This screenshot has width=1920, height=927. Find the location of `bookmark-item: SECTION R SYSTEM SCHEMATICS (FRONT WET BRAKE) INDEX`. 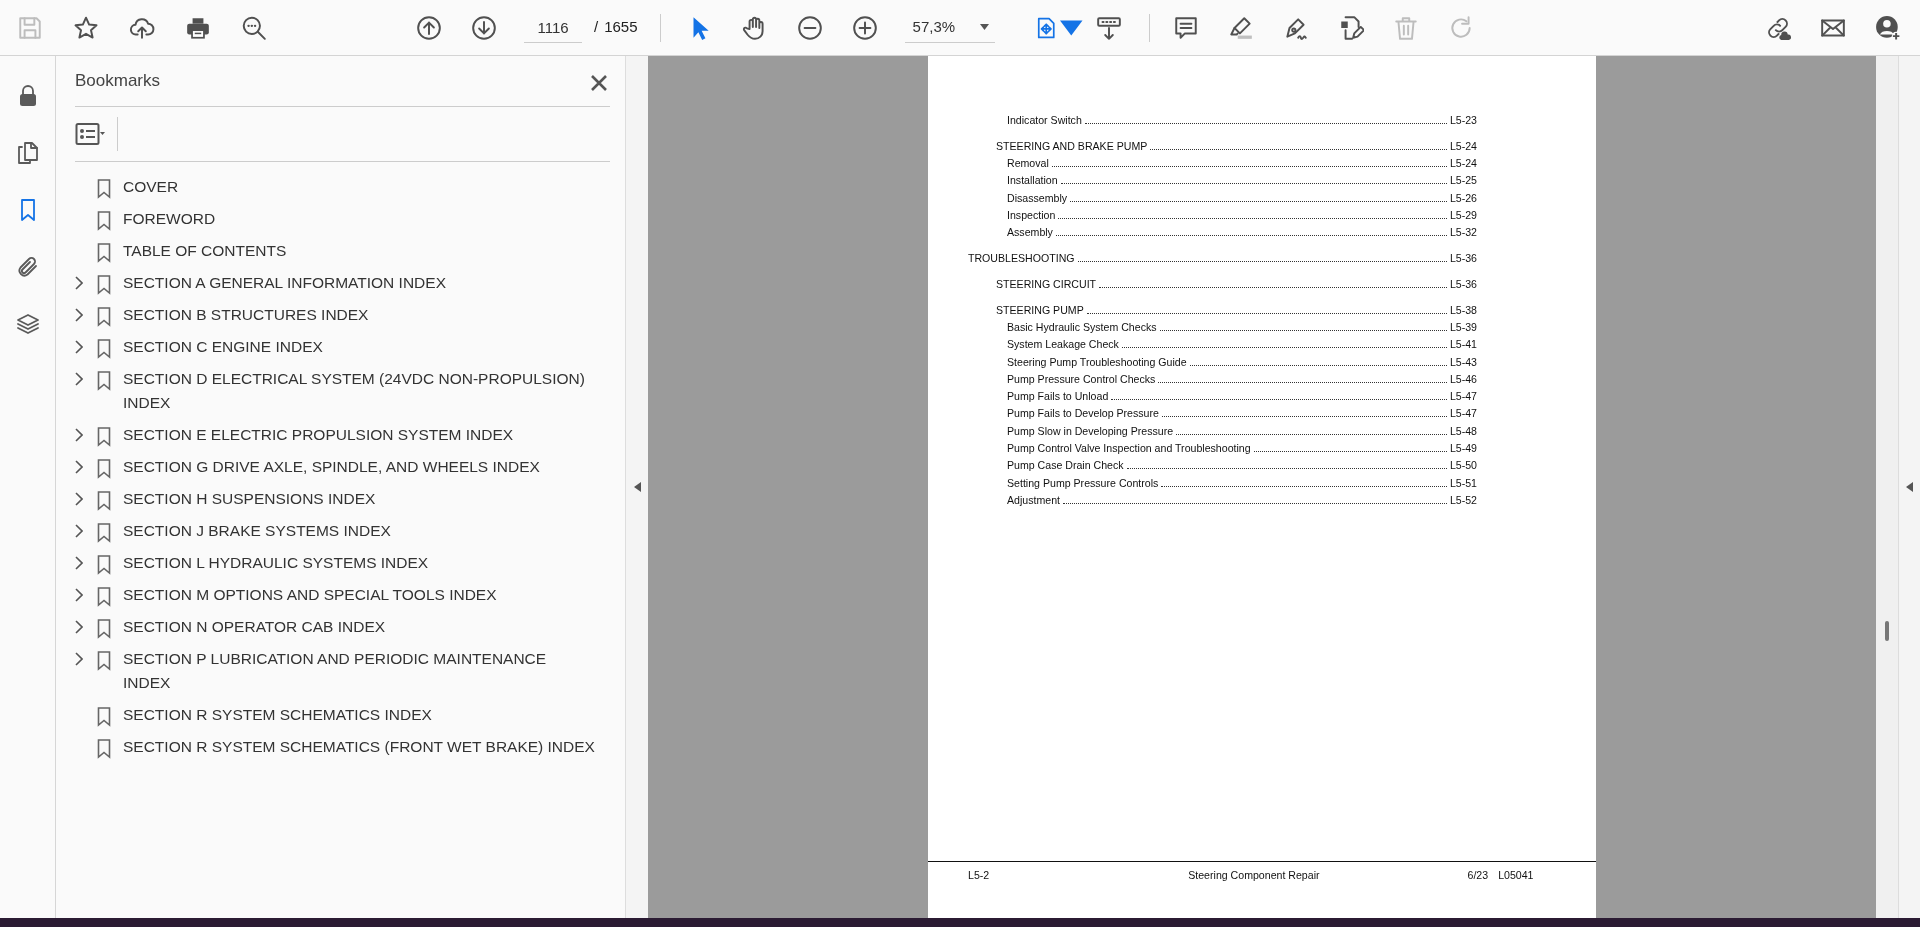

bookmark-item: SECTION R SYSTEM SCHEMATICS (FRONT WET BRAKE) INDEX is located at coordinates (359, 747).